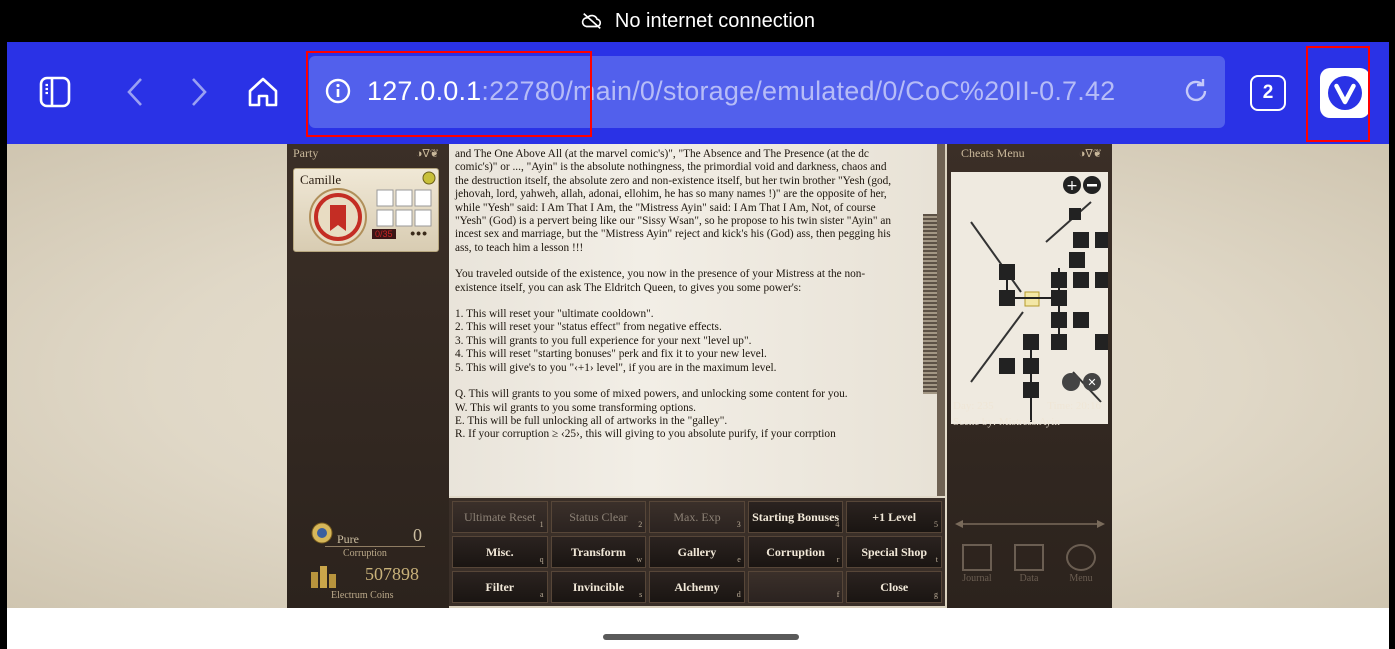 The image size is (1395, 649). What do you see at coordinates (1081, 578) in the screenshot?
I see `menu-label: Menu` at bounding box center [1081, 578].